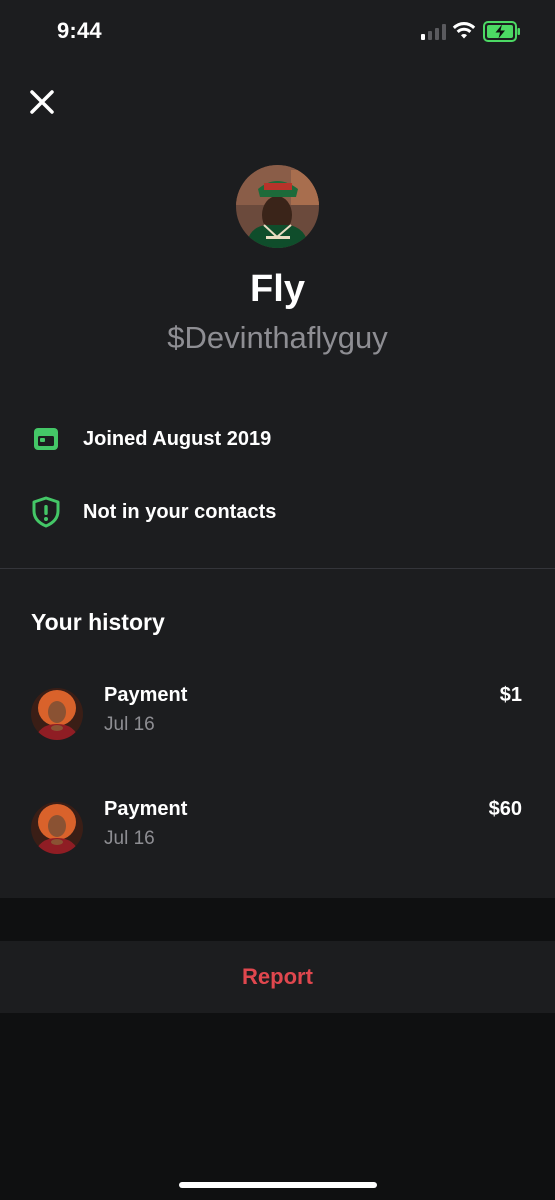 This screenshot has width=555, height=1200. Describe the element at coordinates (501, 31) in the screenshot. I see `battery-charging-icon` at that location.